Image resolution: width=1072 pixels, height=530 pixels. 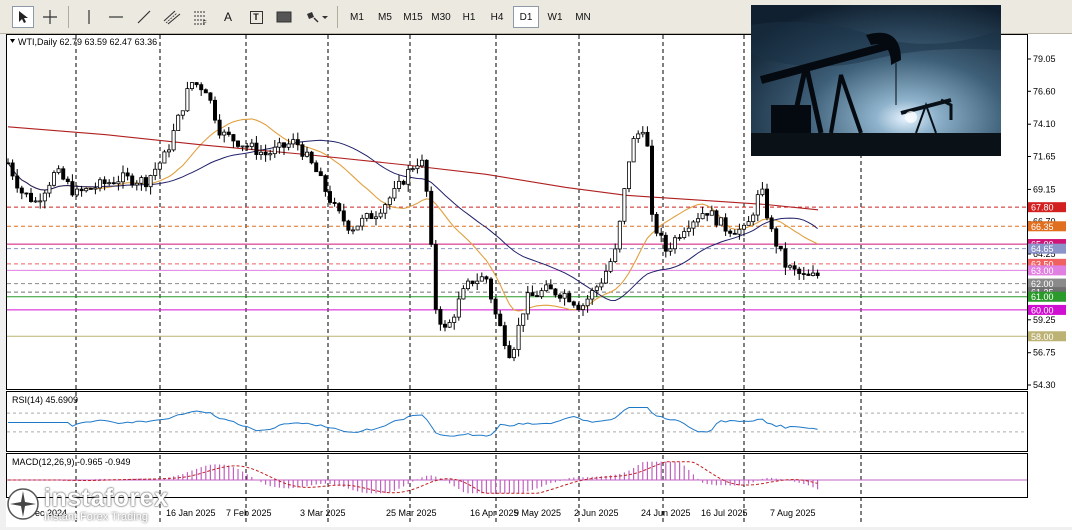 What do you see at coordinates (12, 41) in the screenshot?
I see `collapse-triangle-icon` at bounding box center [12, 41].